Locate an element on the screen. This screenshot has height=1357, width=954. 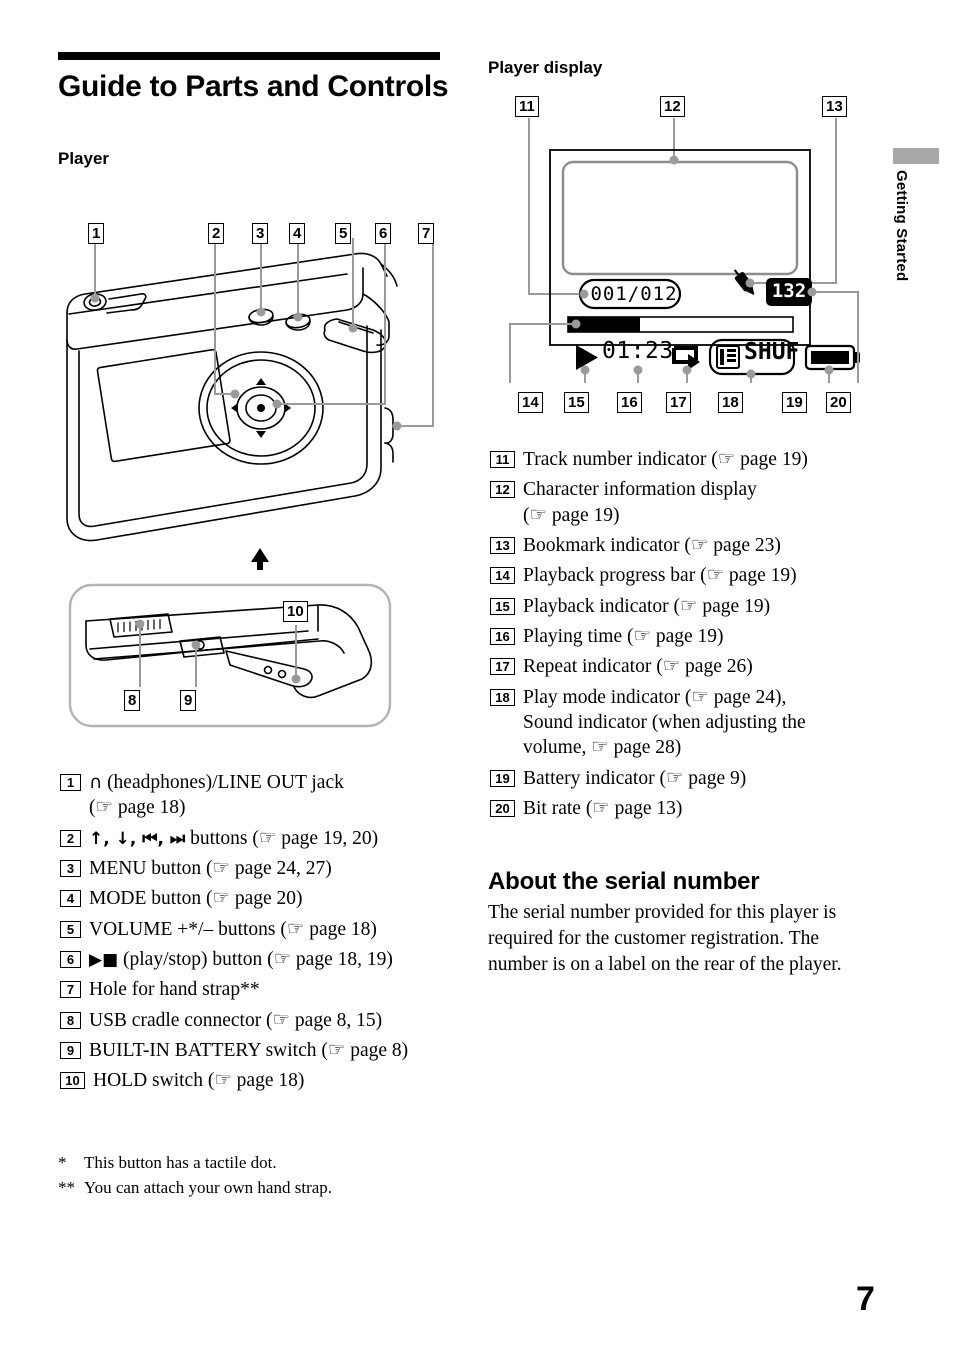
list-item: 14 Playback progress bar (☞ page 19) is located at coordinates (685, 575).